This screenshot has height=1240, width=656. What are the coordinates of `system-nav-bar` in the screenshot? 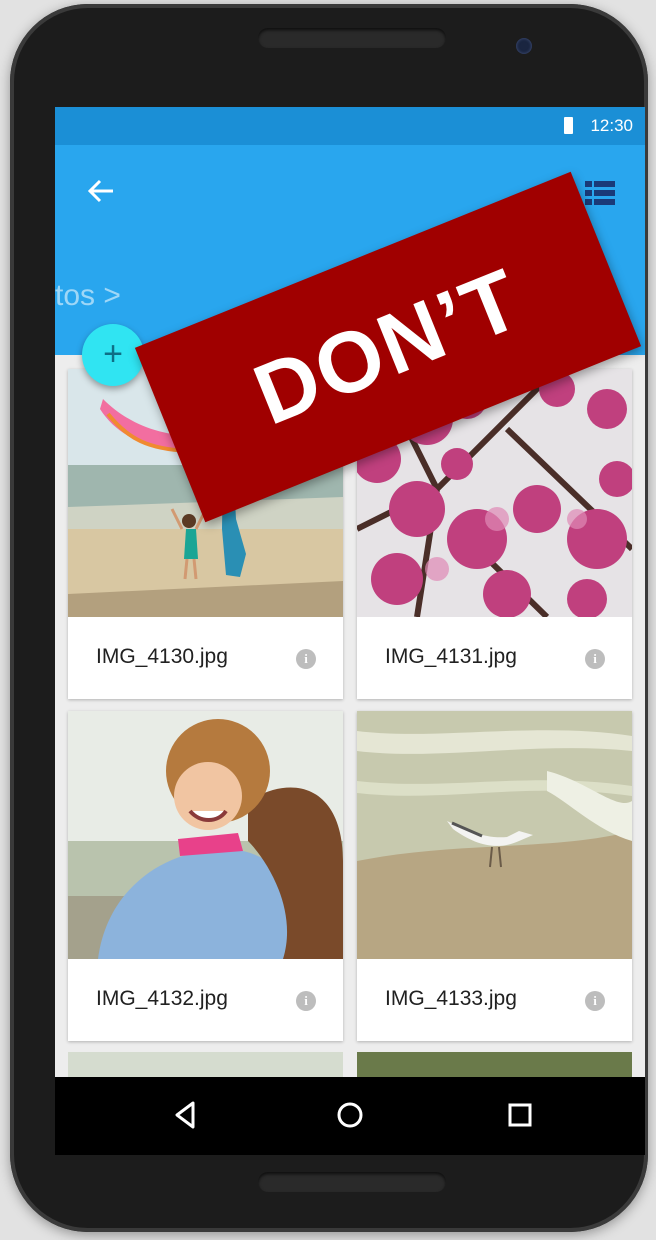 It's located at (350, 1116).